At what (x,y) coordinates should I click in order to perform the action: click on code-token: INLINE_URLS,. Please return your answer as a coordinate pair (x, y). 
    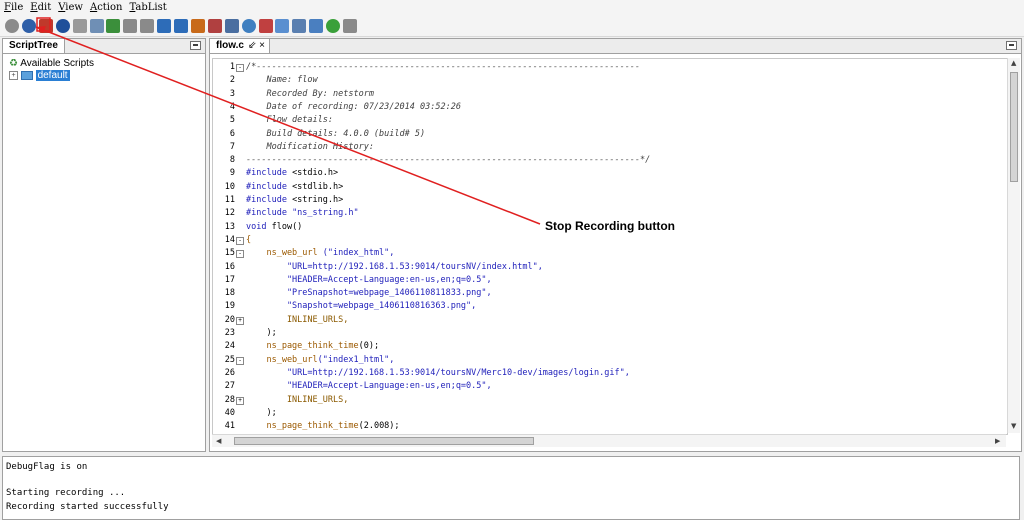
    Looking at the image, I should click on (297, 319).